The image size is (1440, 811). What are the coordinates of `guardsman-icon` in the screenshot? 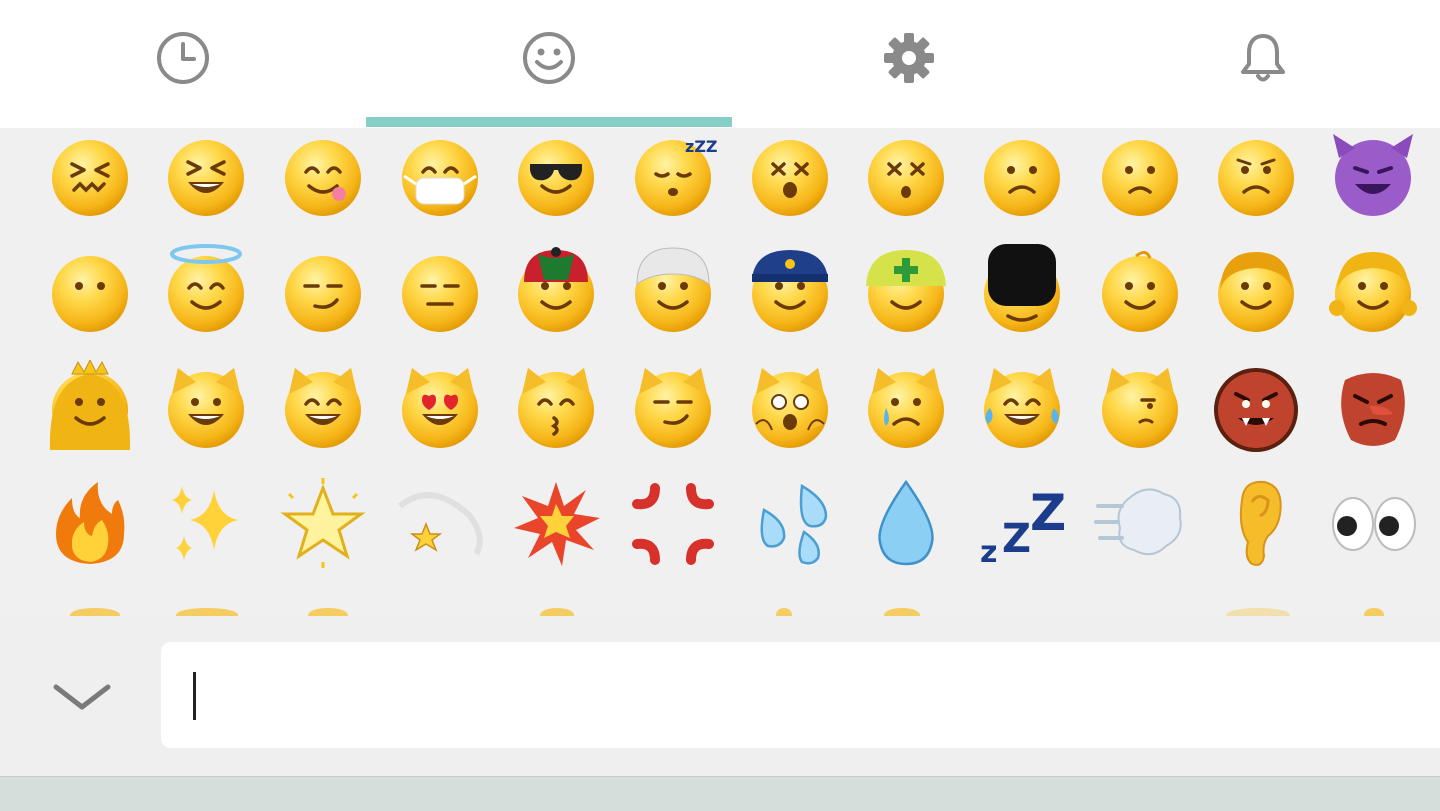 It's located at (1022, 288).